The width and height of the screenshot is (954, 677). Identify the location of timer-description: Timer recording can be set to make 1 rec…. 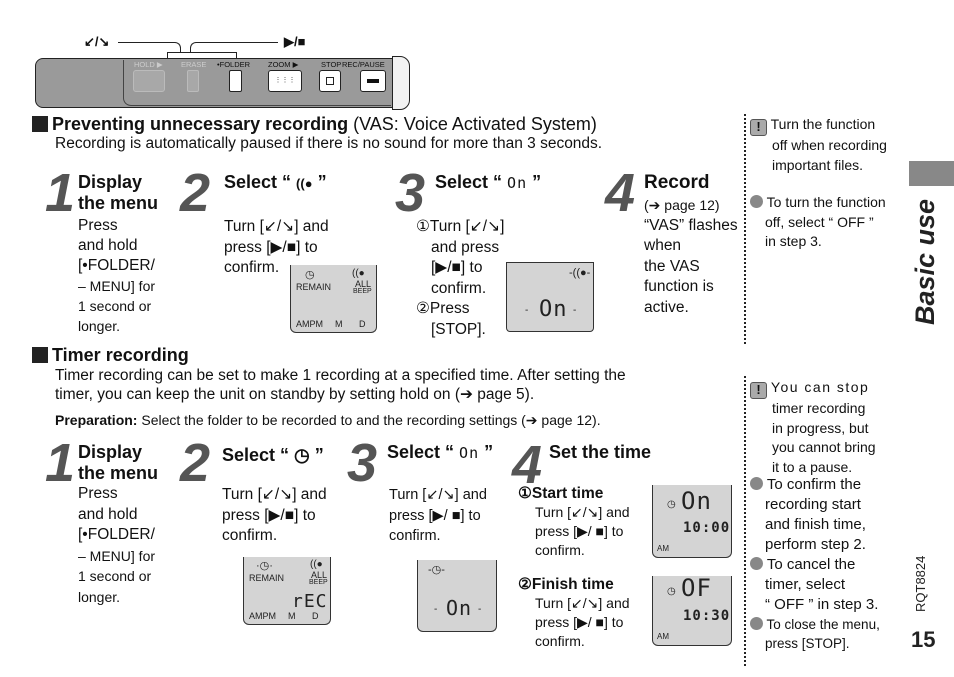
(340, 385).